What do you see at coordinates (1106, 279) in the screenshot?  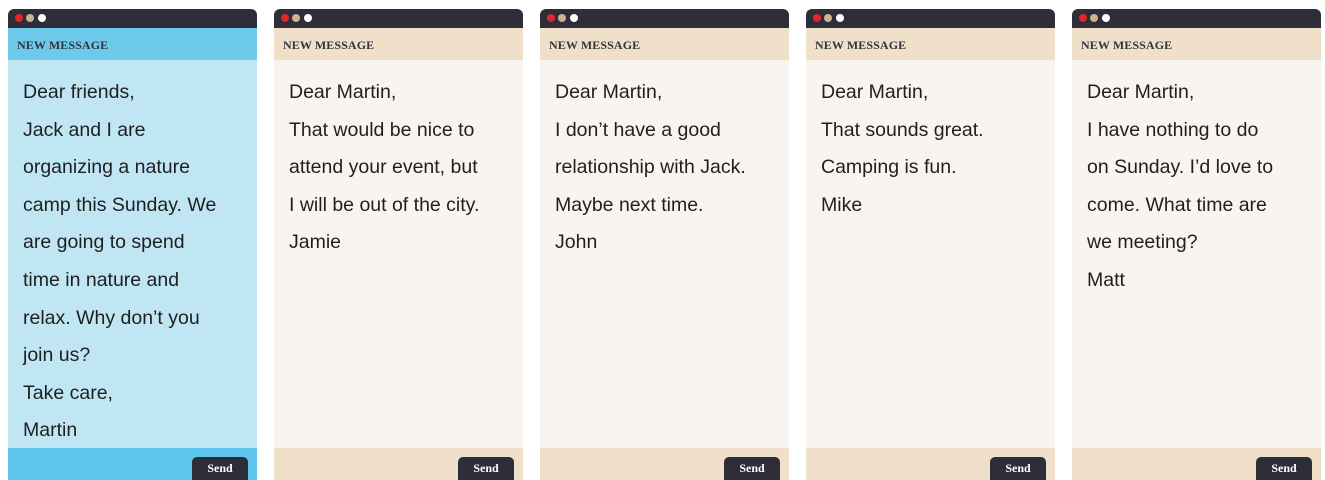 I see `message-line: Matt` at bounding box center [1106, 279].